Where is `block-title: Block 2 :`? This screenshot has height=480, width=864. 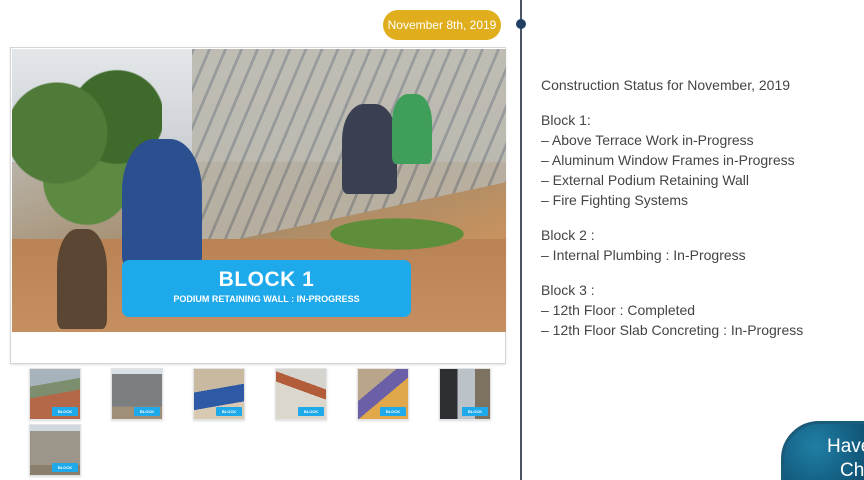
block-title: Block 2 : is located at coordinates (643, 235).